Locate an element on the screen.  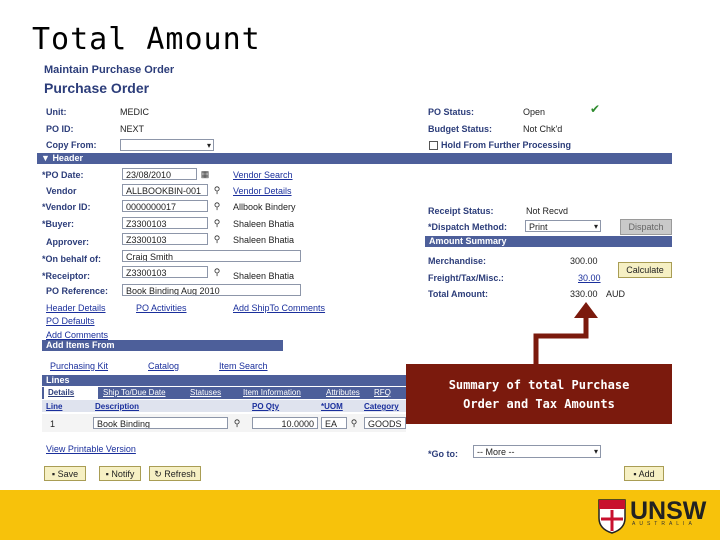
vendor-id-label: *Vendor ID: is located at coordinates (66, 207).